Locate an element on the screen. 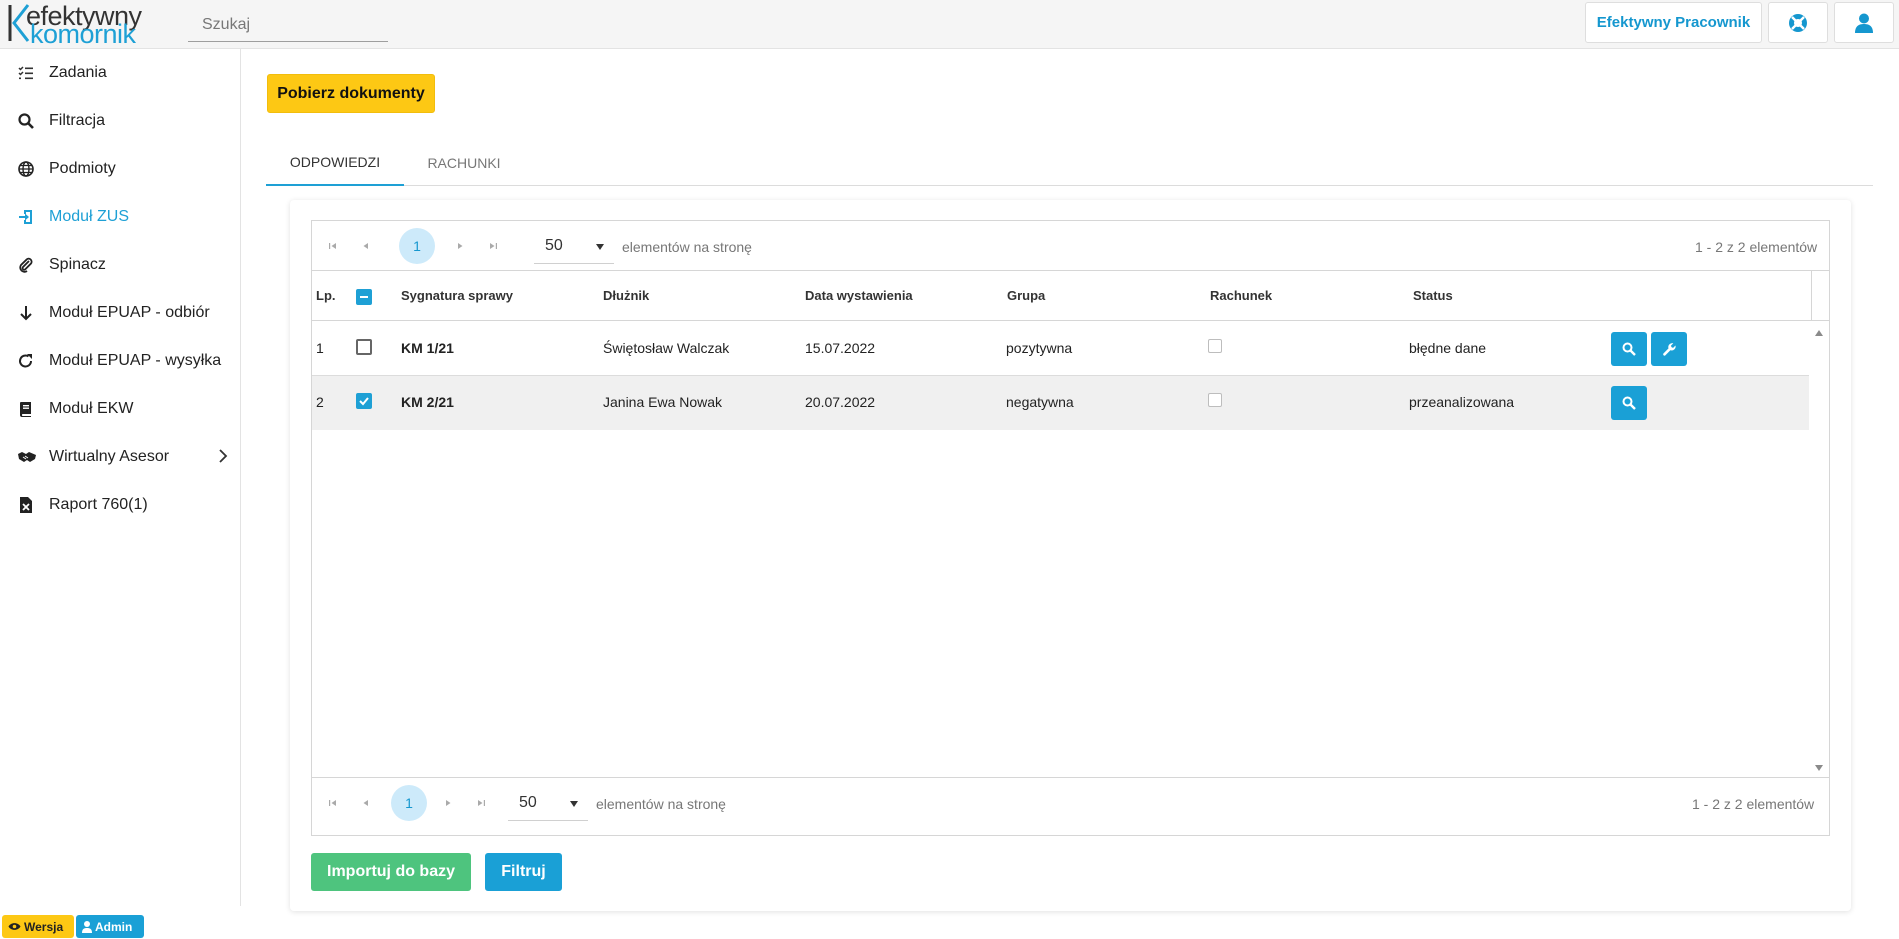 The width and height of the screenshot is (1899, 939). indeterminate-icon is located at coordinates (364, 297).